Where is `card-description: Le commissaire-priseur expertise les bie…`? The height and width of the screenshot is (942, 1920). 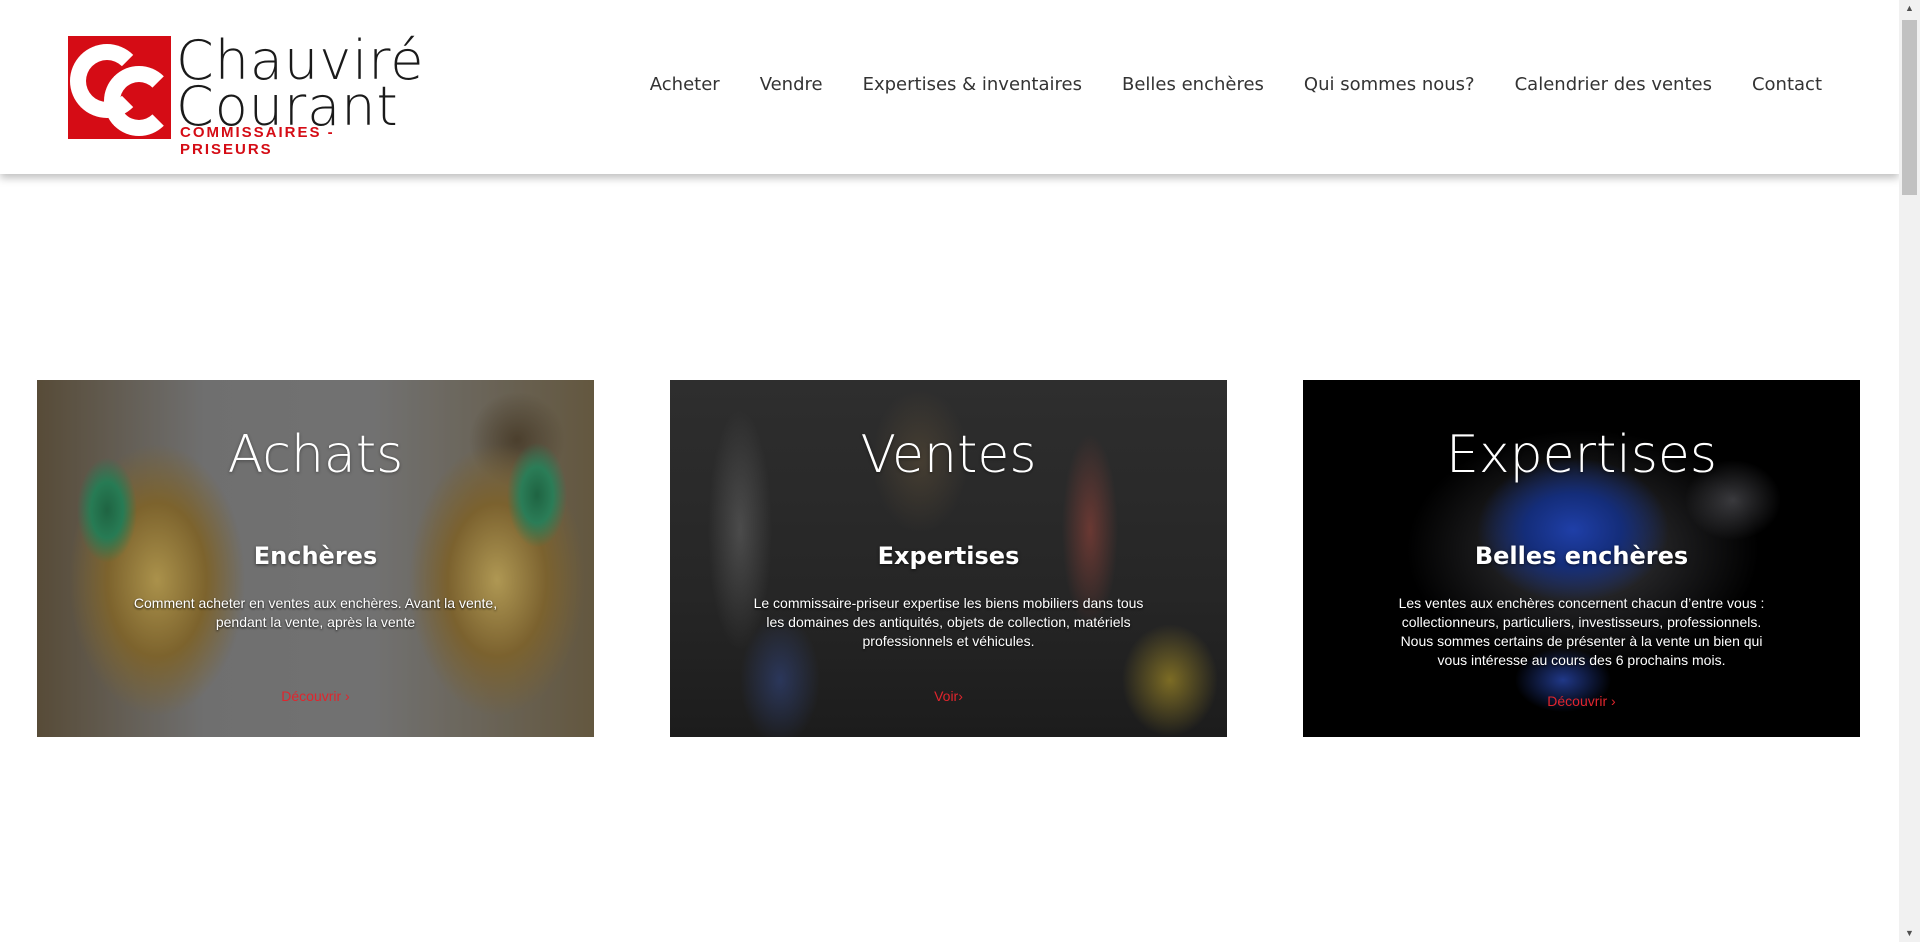 card-description: Le commissaire-priseur expertise les bie… is located at coordinates (948, 622).